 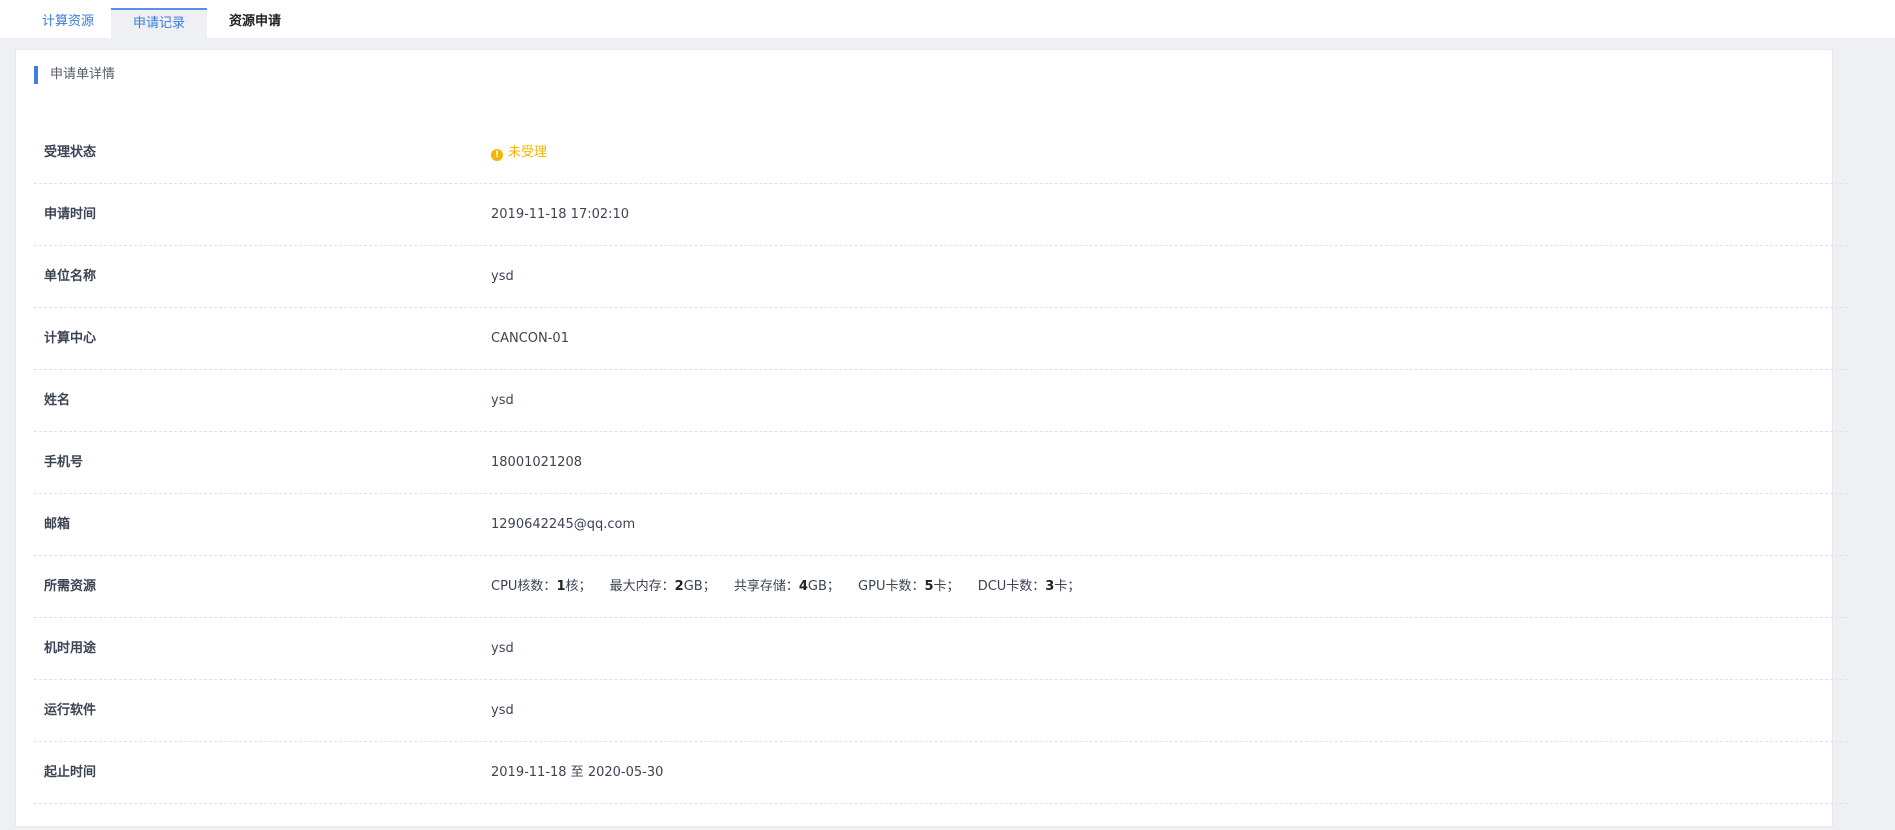 I want to click on resource-number: 3, so click(x=1050, y=586).